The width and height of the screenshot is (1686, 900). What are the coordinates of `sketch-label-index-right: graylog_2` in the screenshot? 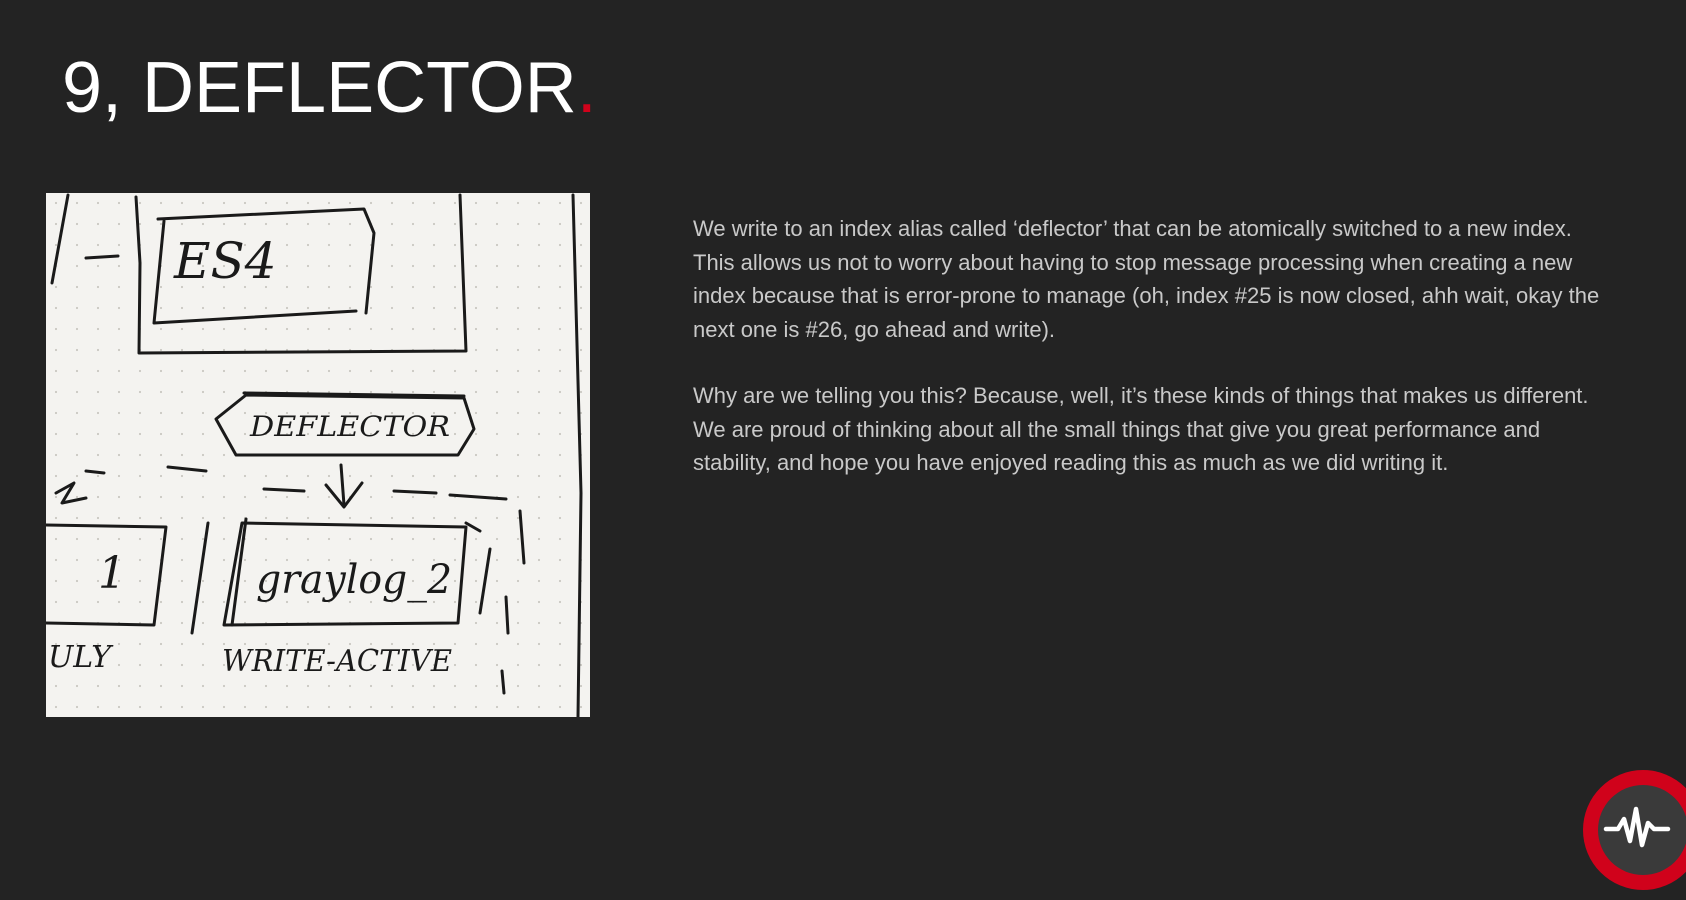 It's located at (354, 580).